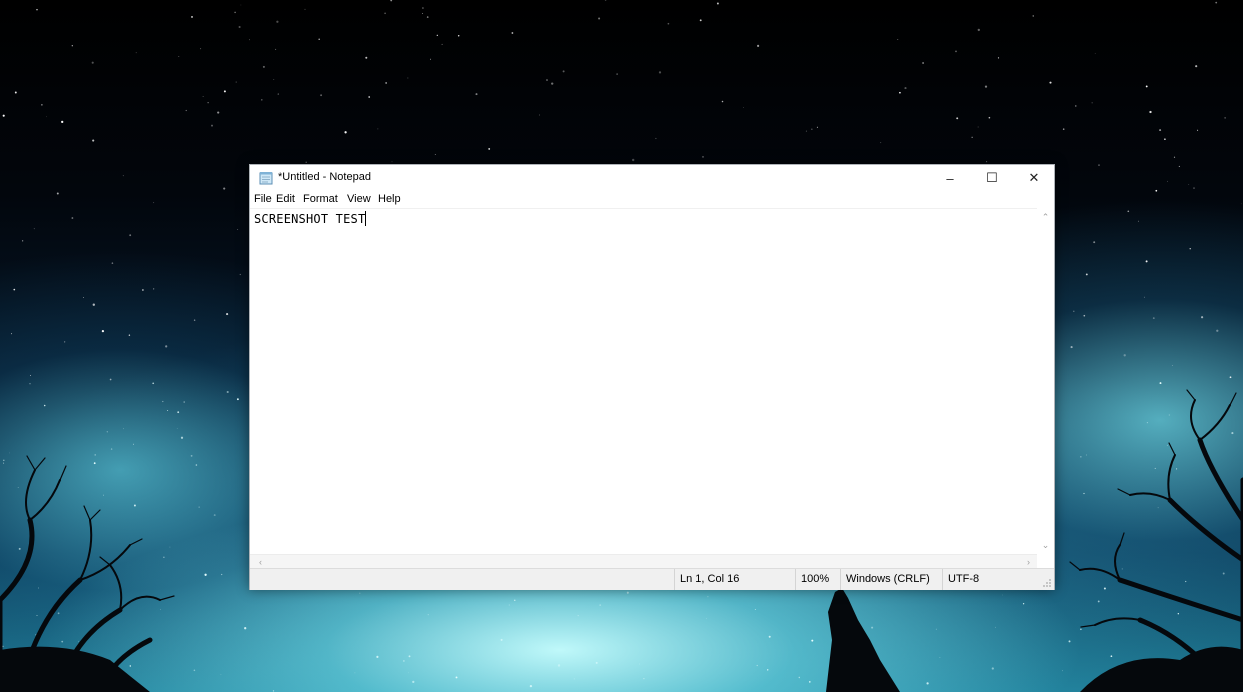  What do you see at coordinates (643, 561) in the screenshot?
I see `horizontal-scrollbar: ‹ ›` at bounding box center [643, 561].